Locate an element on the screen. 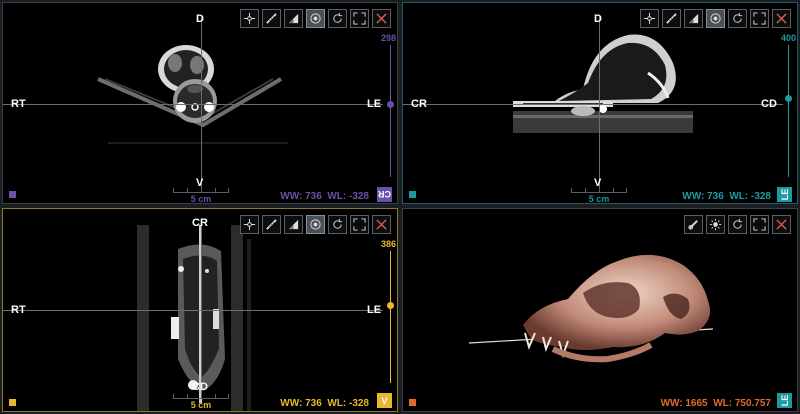  preset-icon is located at coordinates (693, 224).